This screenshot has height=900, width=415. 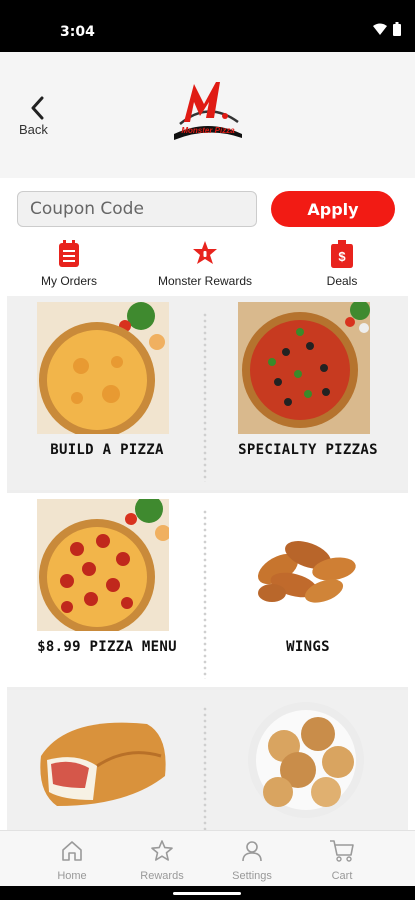 I want to click on home-icon, so click(x=72, y=851).